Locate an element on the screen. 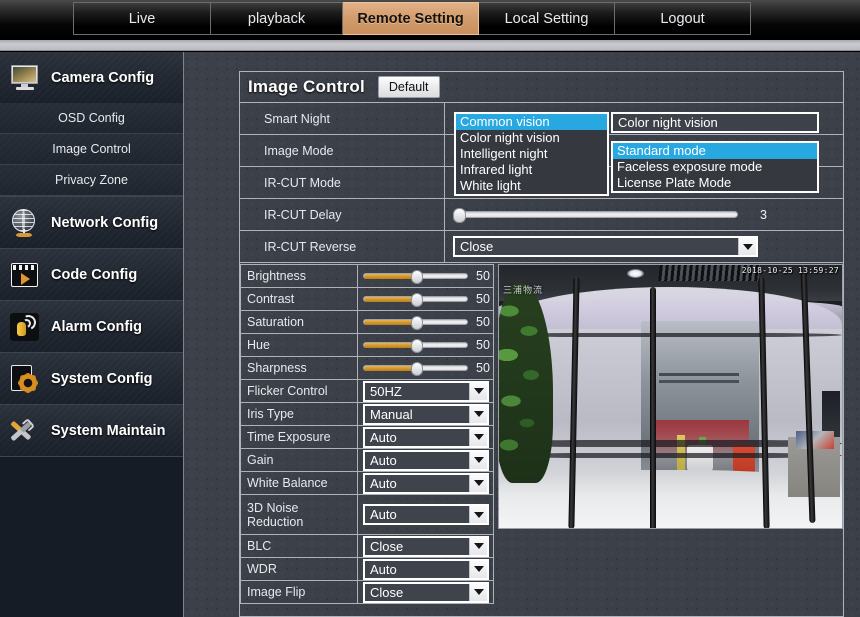  ir-cut-reverse-select: Close is located at coordinates (605, 246).